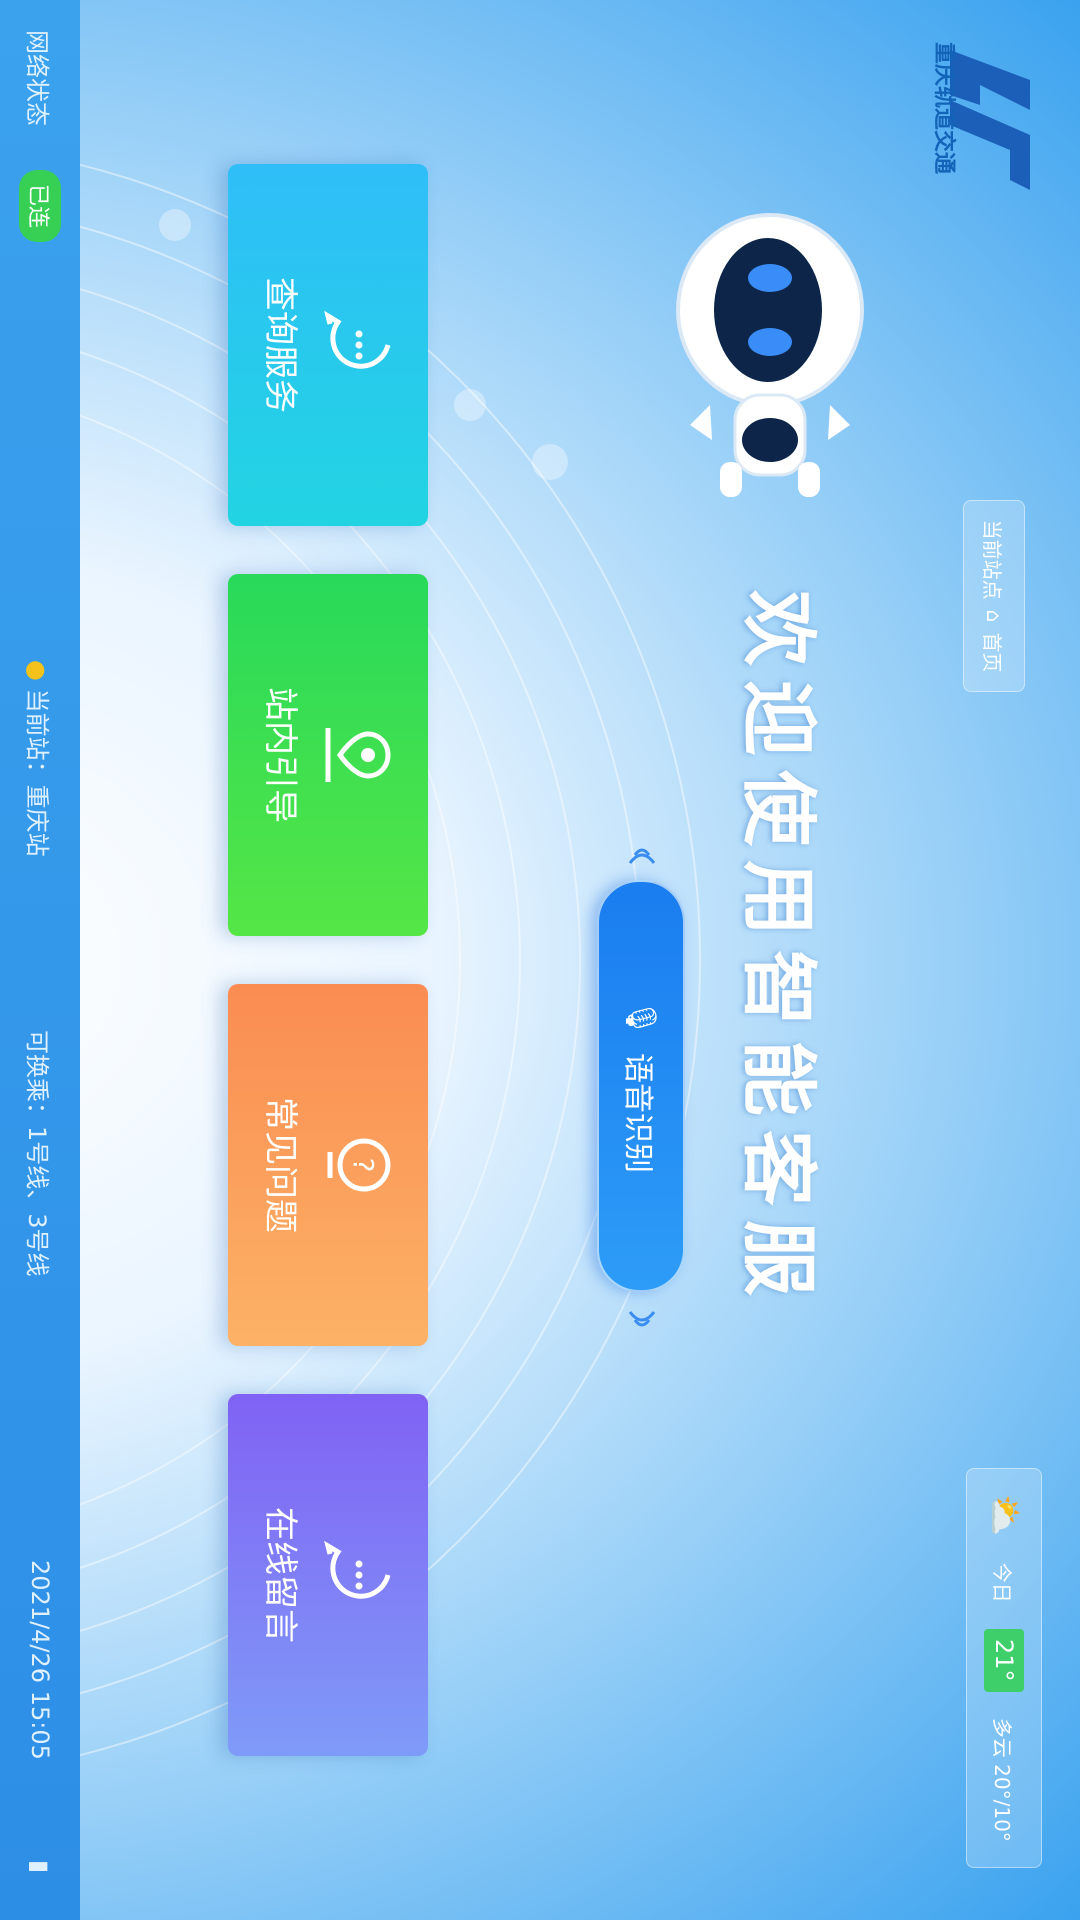 This screenshot has width=1080, height=1920. Describe the element at coordinates (40, 1867) in the screenshot. I see `signal-icon: ▮` at that location.